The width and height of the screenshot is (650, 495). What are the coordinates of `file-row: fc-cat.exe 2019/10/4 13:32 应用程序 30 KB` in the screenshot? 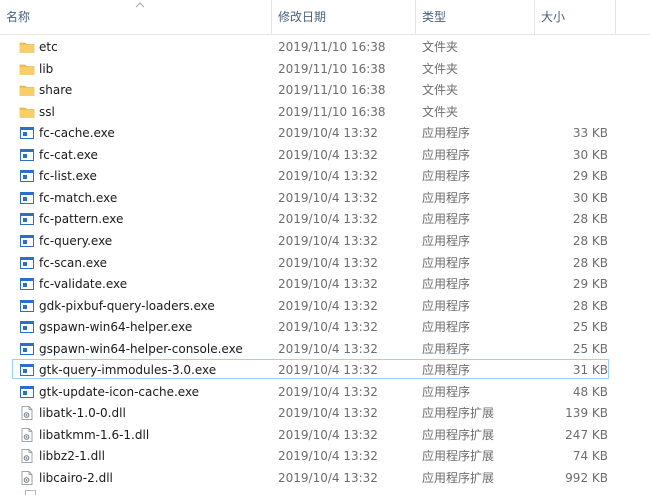 It's located at (310, 154).